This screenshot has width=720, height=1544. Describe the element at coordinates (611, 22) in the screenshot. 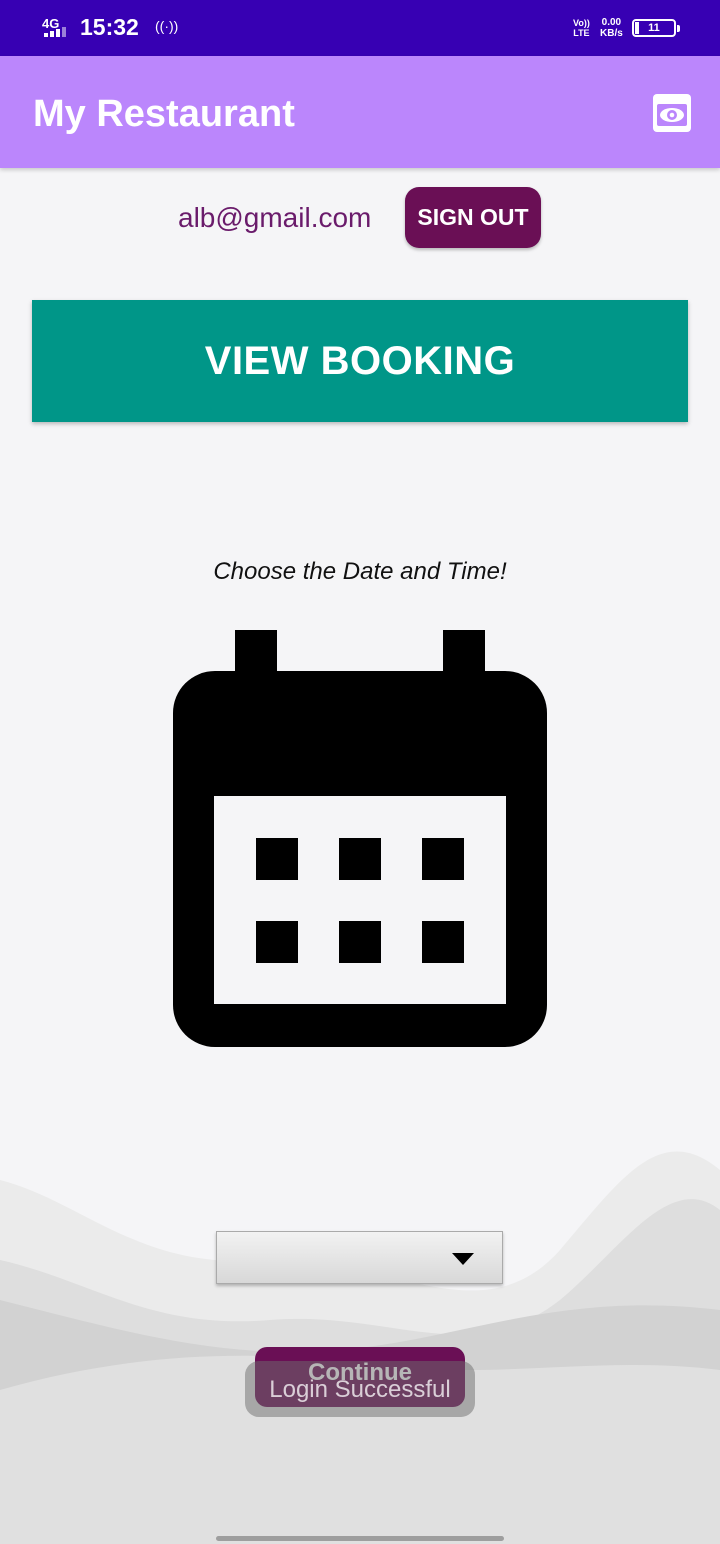

I see `speed-value: 0.00` at that location.